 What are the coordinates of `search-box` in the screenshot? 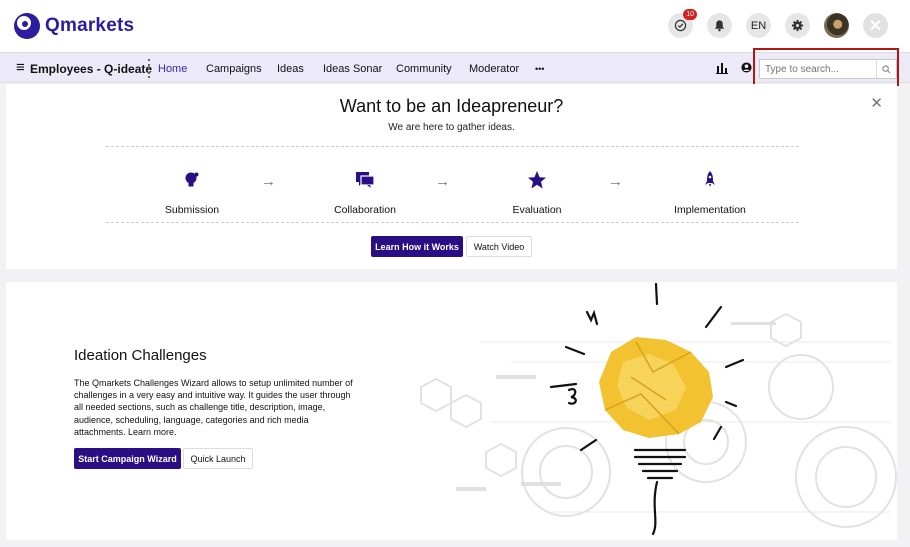 It's located at (828, 69).